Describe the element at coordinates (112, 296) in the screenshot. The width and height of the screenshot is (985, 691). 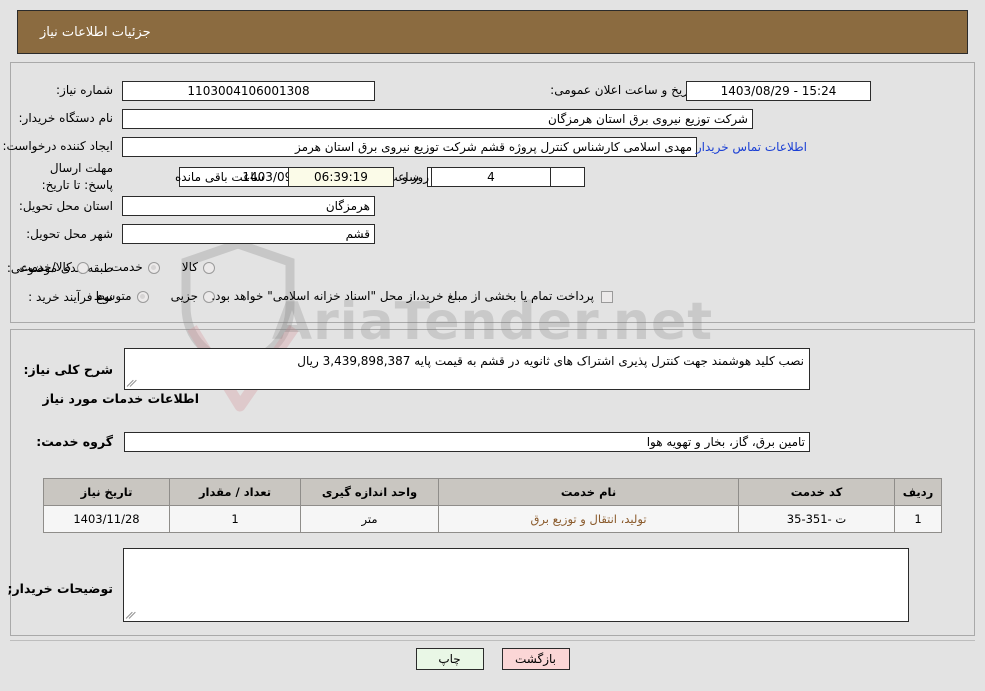
I see `process-option-label: متوسط` at that location.